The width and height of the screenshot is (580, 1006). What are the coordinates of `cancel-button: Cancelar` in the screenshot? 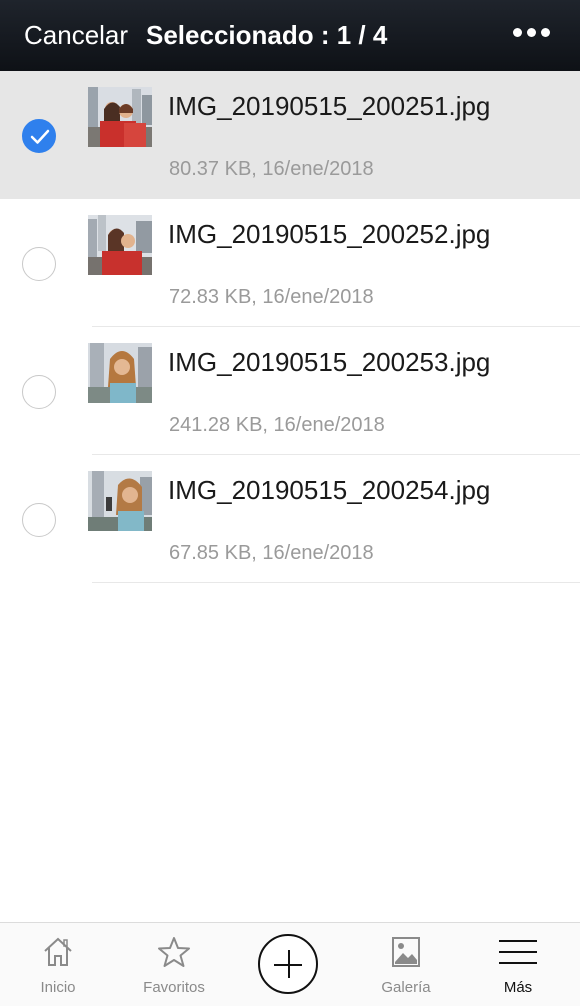 It's located at (76, 35).